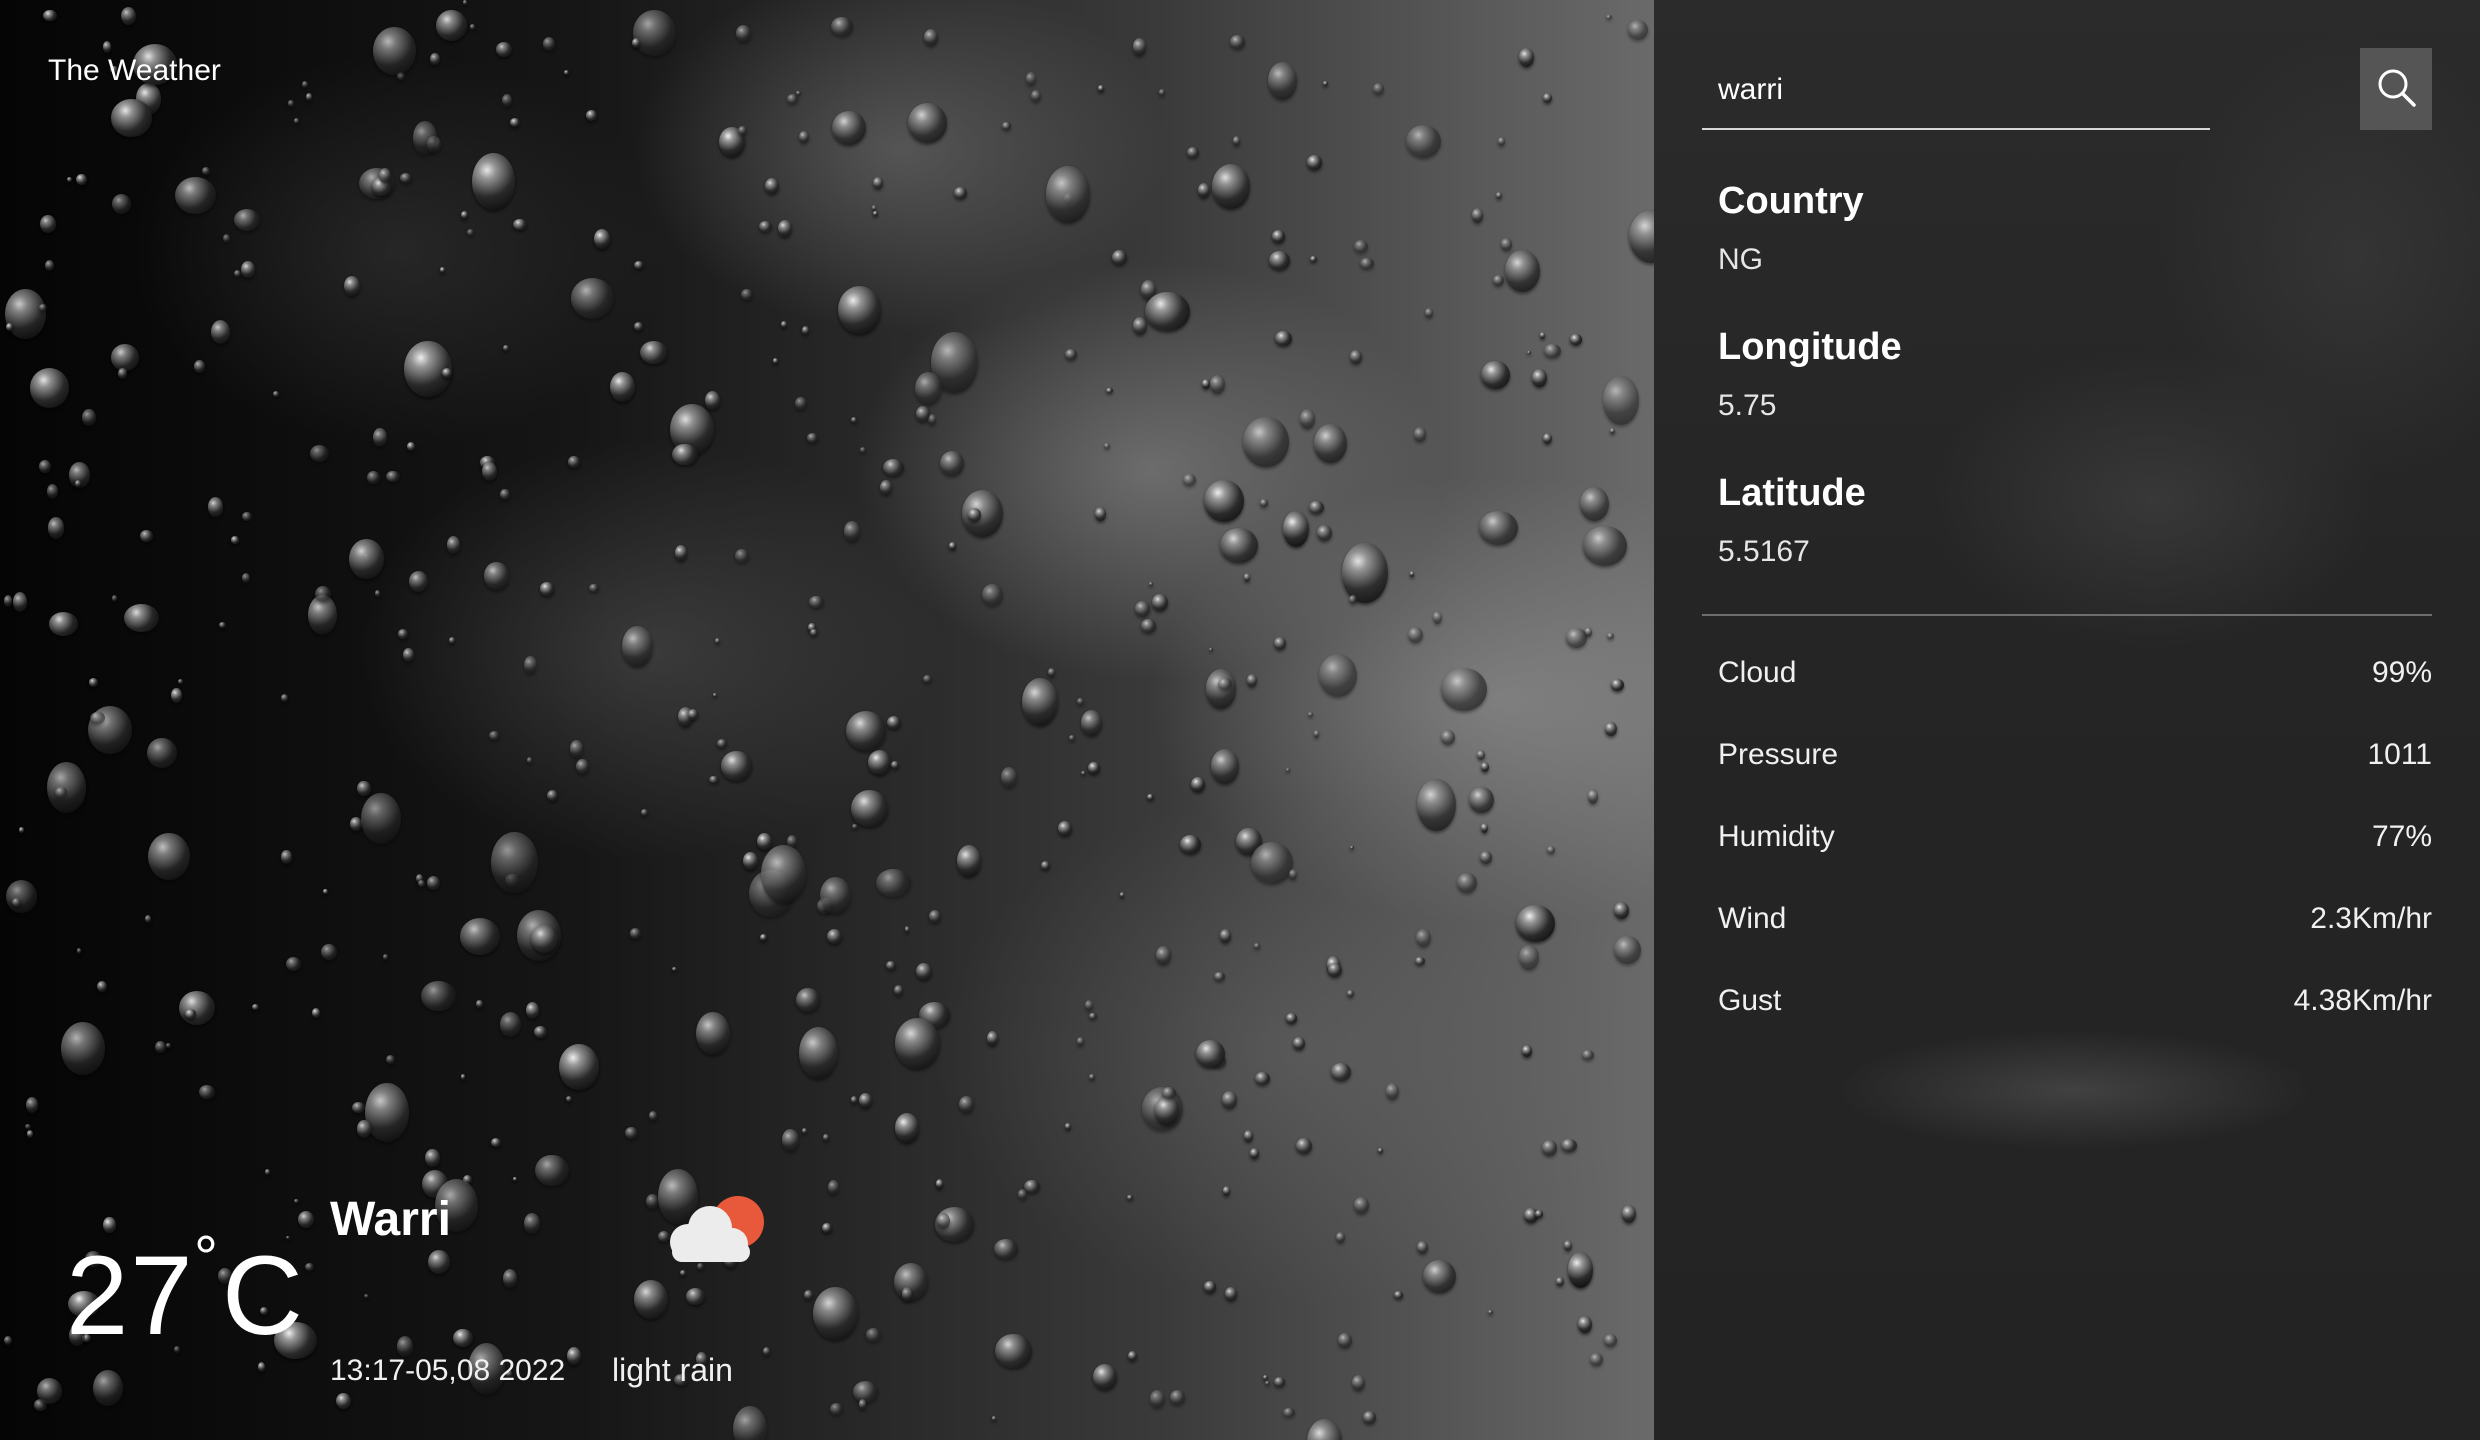 The height and width of the screenshot is (1440, 2480). What do you see at coordinates (1776, 836) in the screenshot?
I see `detail-label: Humidity` at bounding box center [1776, 836].